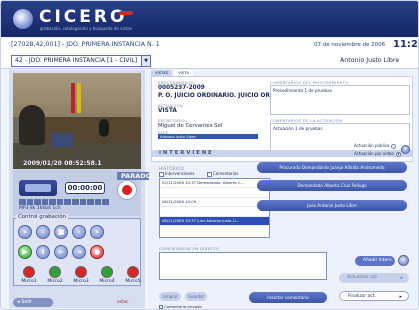  I want to click on video-preview: 2009/01/20 08:52:58.1, so click(77, 121).